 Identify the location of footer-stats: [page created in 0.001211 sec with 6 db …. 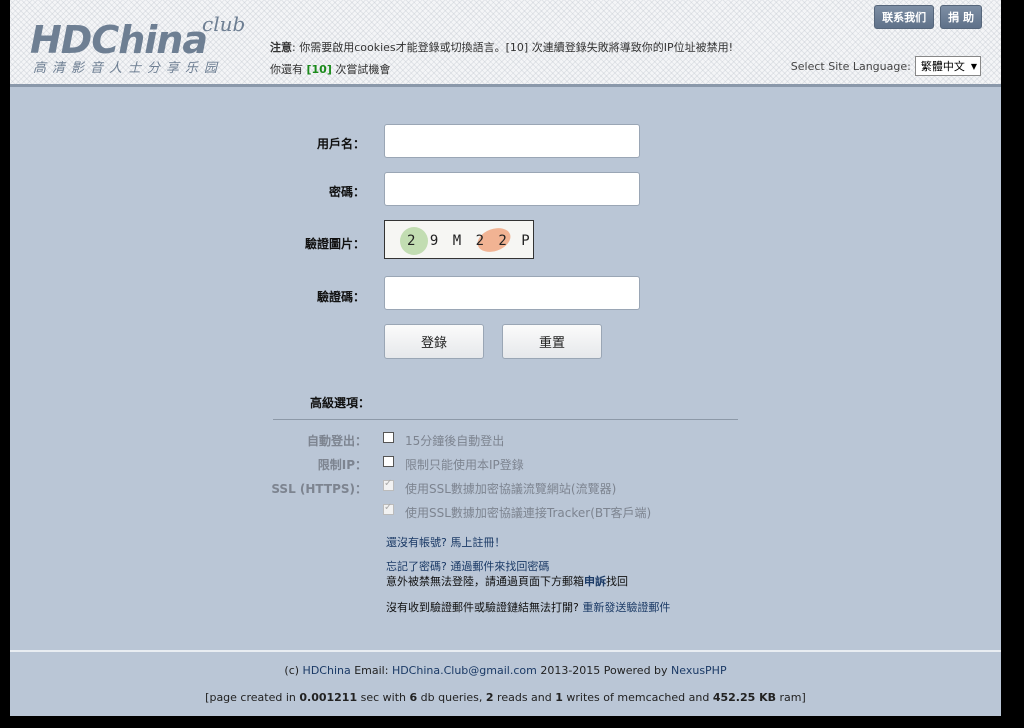
(505, 697).